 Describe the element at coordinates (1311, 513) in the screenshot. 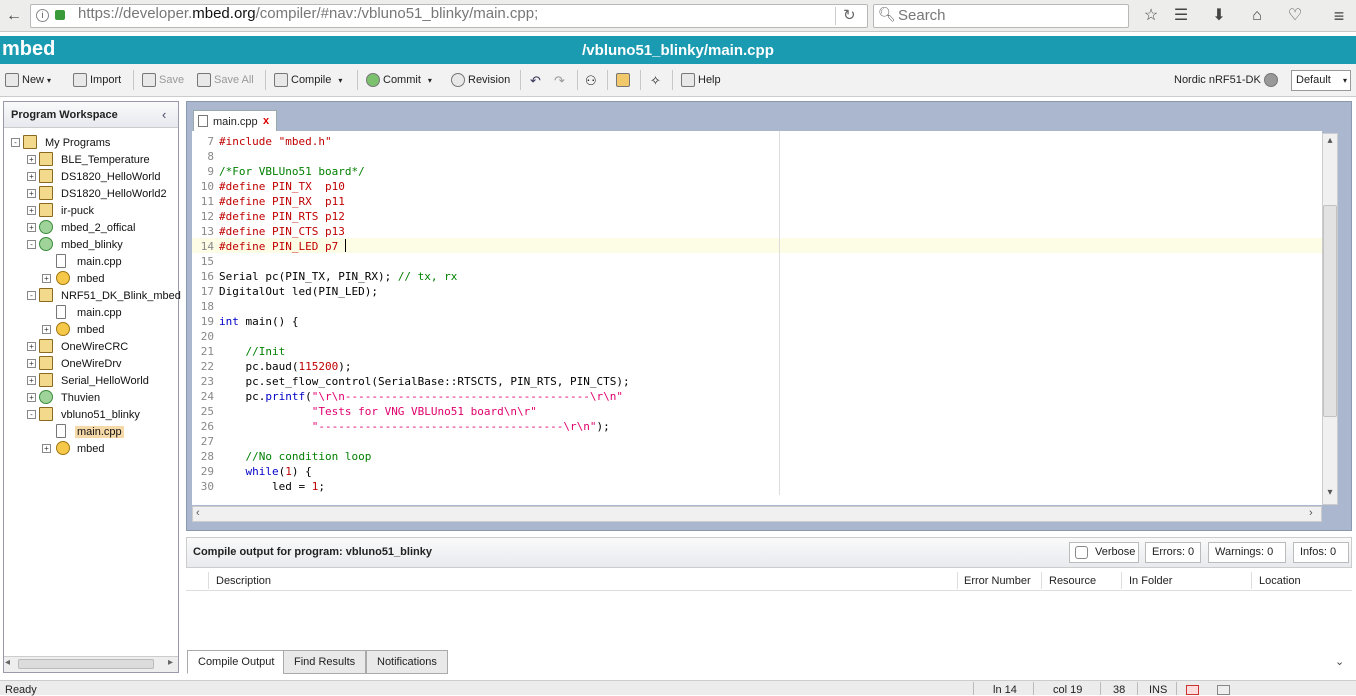

I see `hscroll-right-icon: ›` at that location.